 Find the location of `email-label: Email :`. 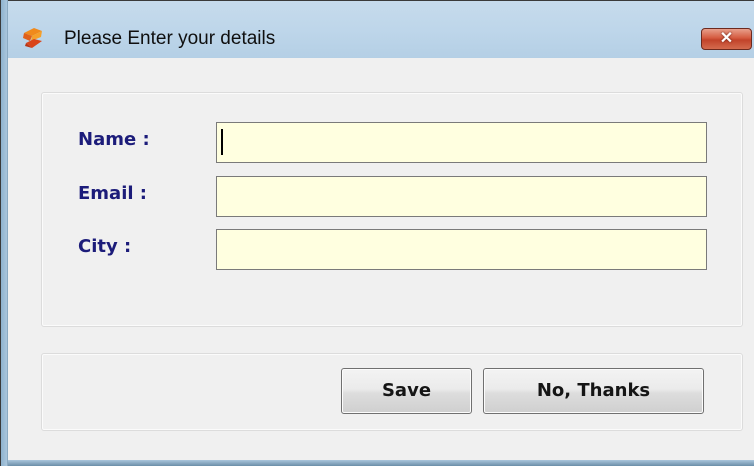

email-label: Email : is located at coordinates (113, 193).